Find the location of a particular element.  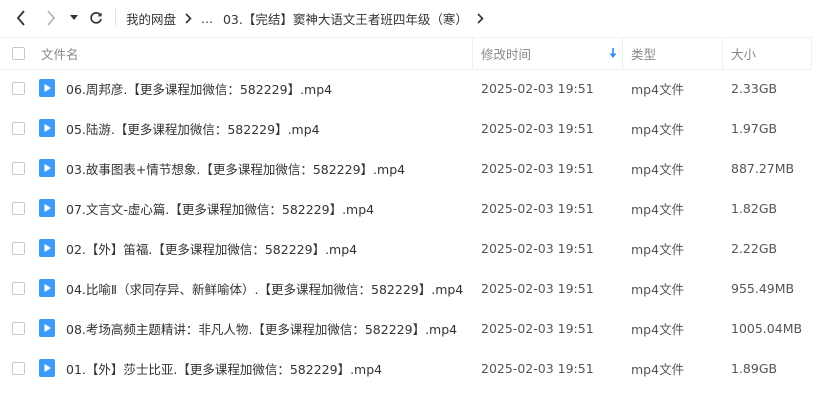

refresh-icon is located at coordinates (96, 18).